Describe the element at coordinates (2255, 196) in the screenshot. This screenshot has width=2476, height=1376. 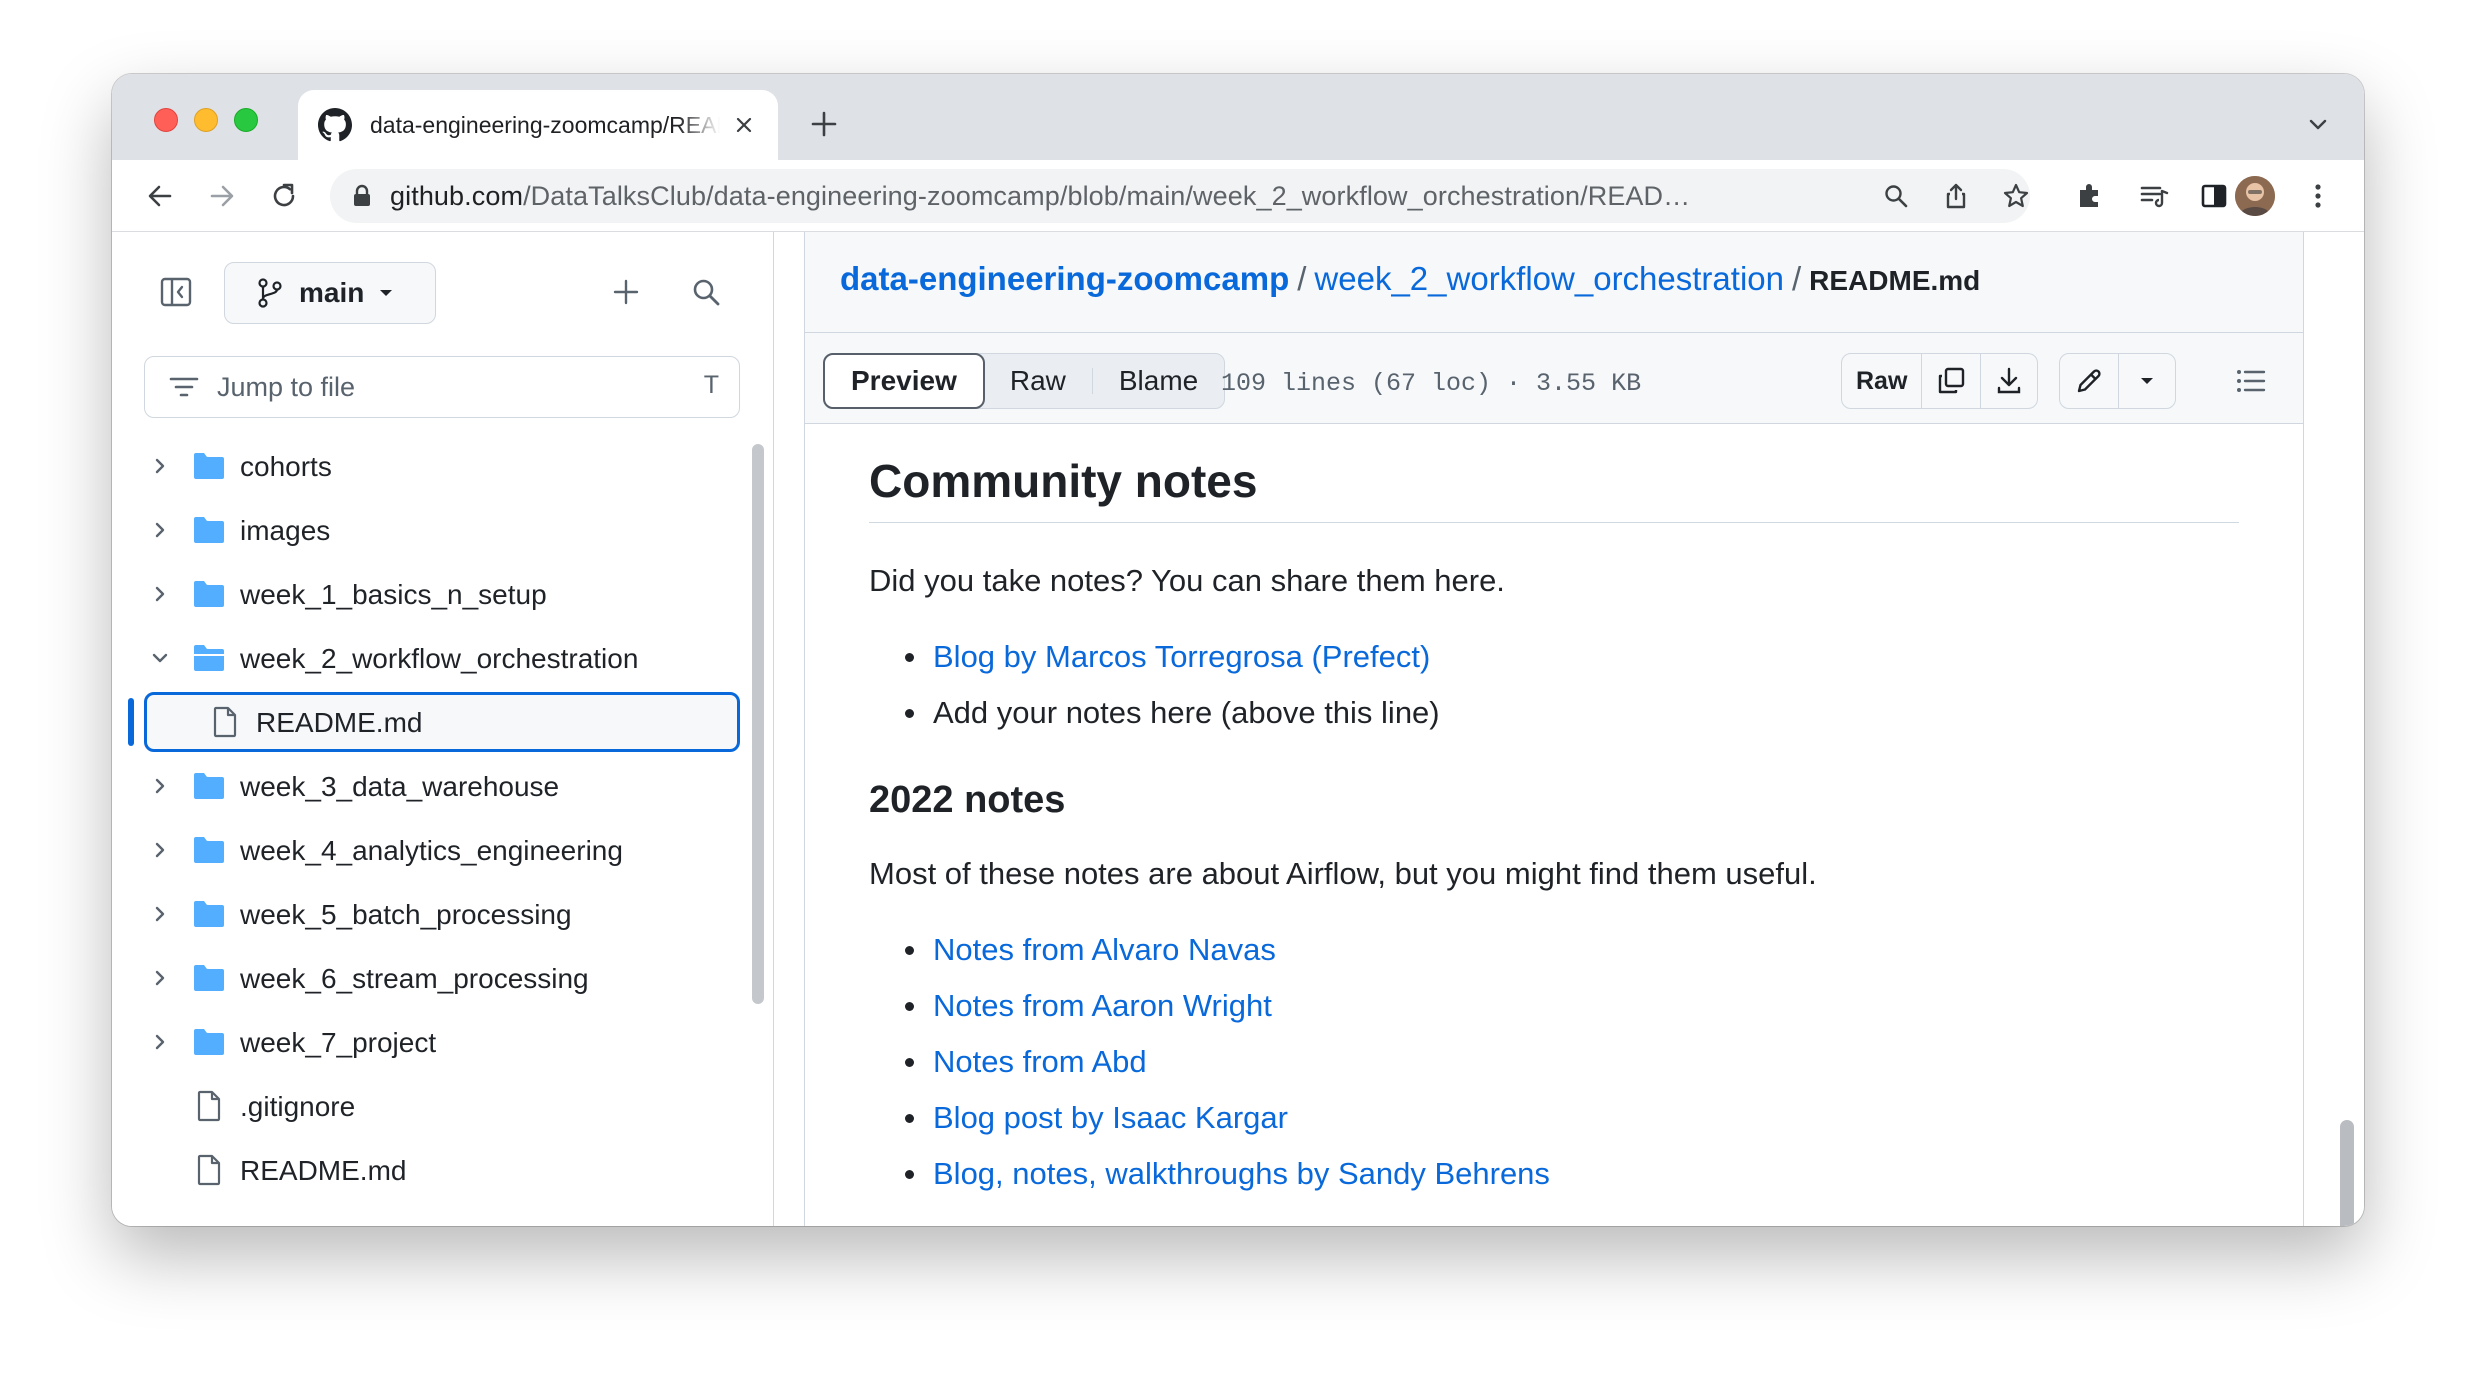
I see `profile-avatar` at that location.